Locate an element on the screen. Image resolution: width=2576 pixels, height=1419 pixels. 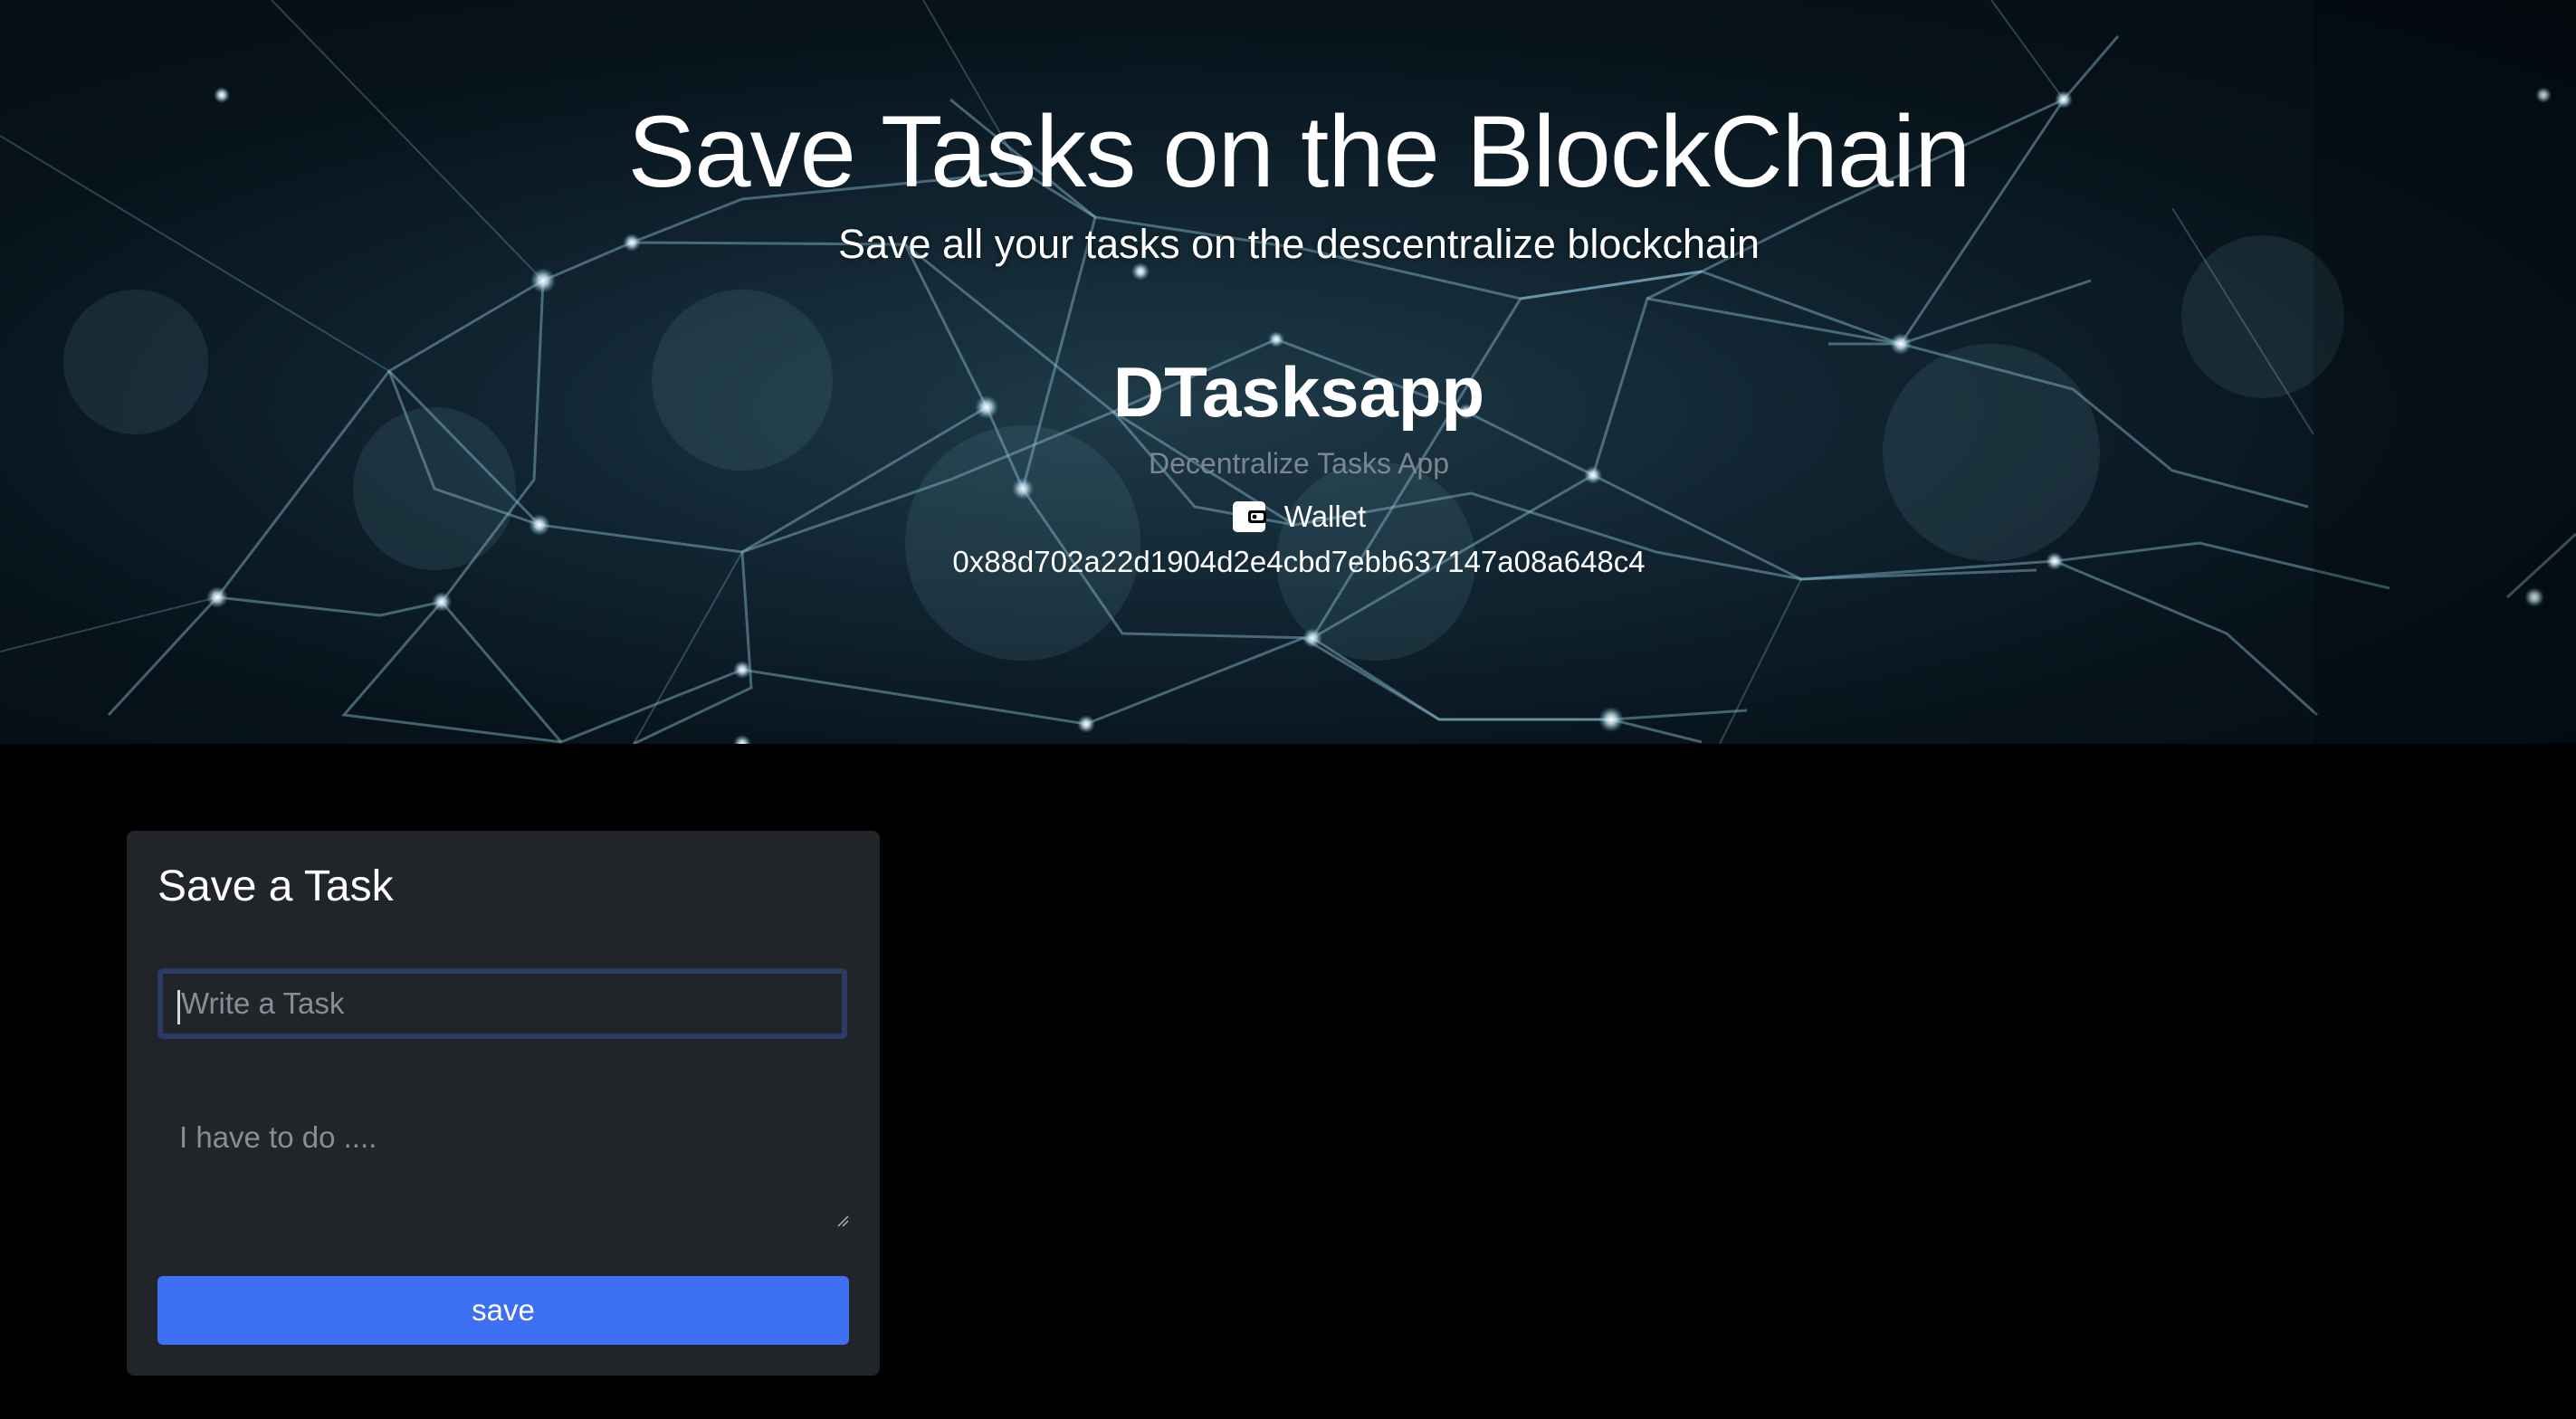
app-name: DTasksapp is located at coordinates (1298, 392).